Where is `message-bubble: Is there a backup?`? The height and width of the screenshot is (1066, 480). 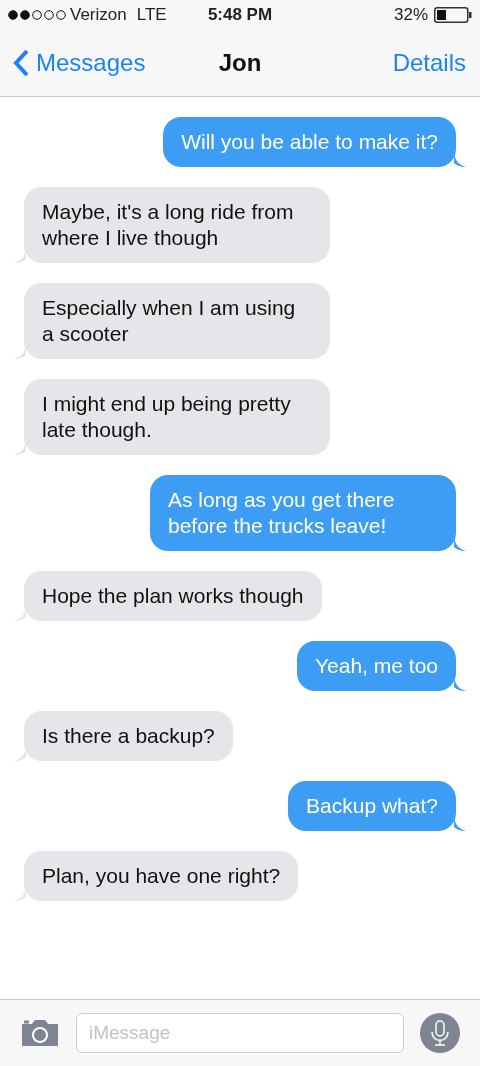 message-bubble: Is there a backup? is located at coordinates (128, 736).